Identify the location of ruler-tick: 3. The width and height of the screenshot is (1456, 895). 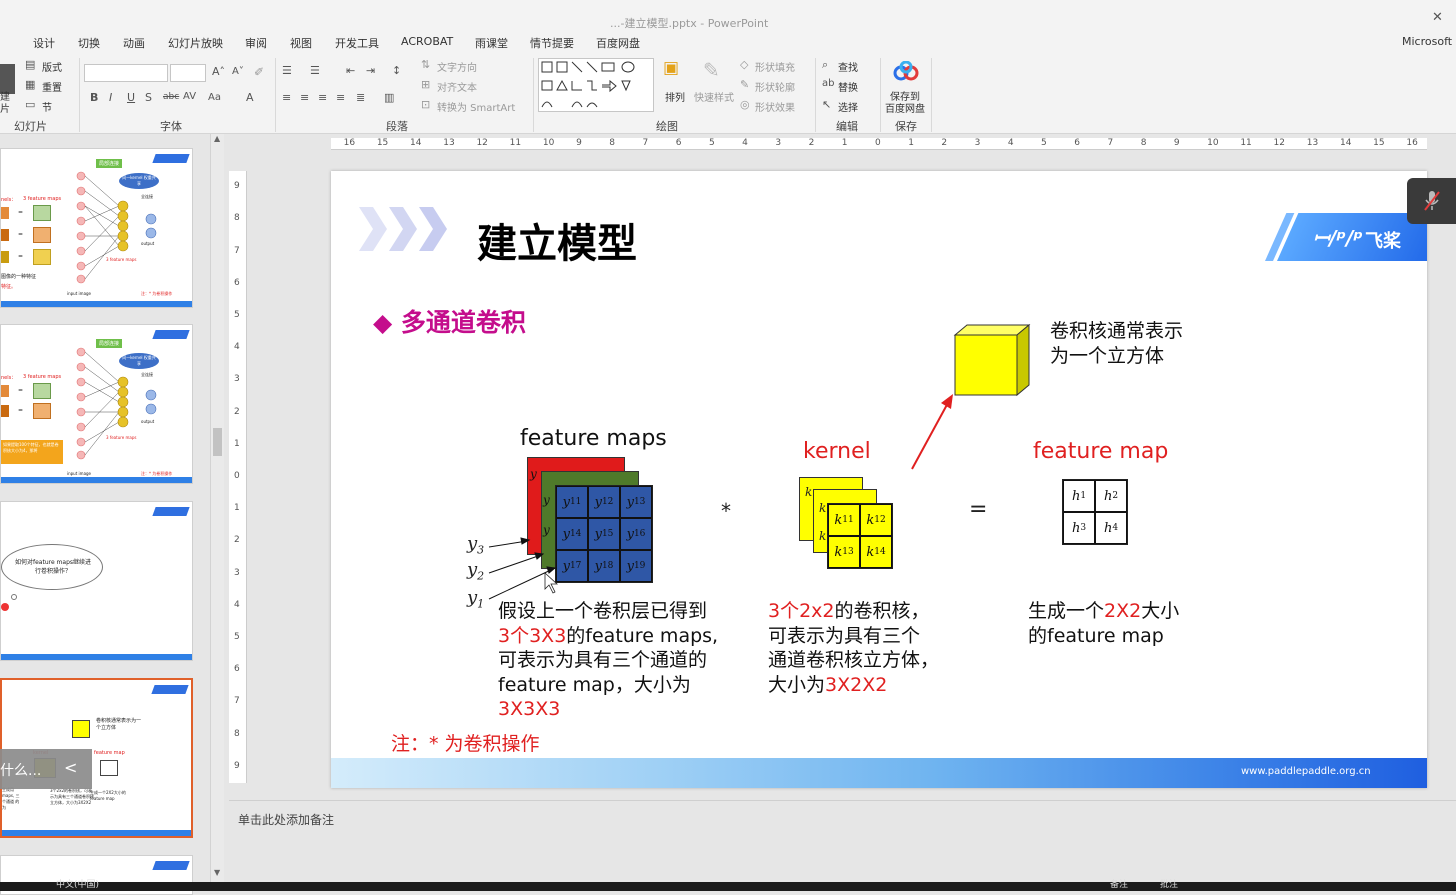
(237, 572).